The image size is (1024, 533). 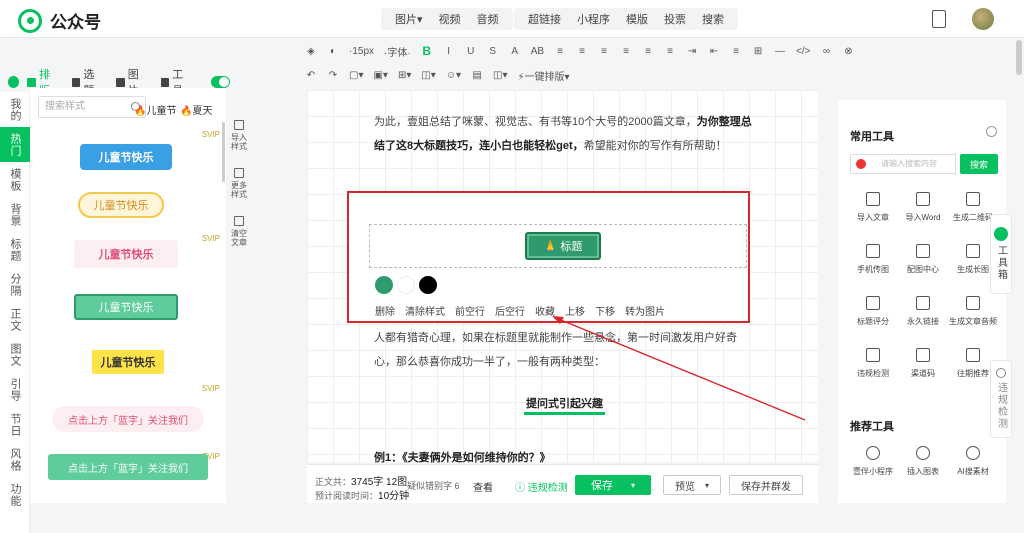 I want to click on nav-mine: 我的, so click(x=15, y=109).